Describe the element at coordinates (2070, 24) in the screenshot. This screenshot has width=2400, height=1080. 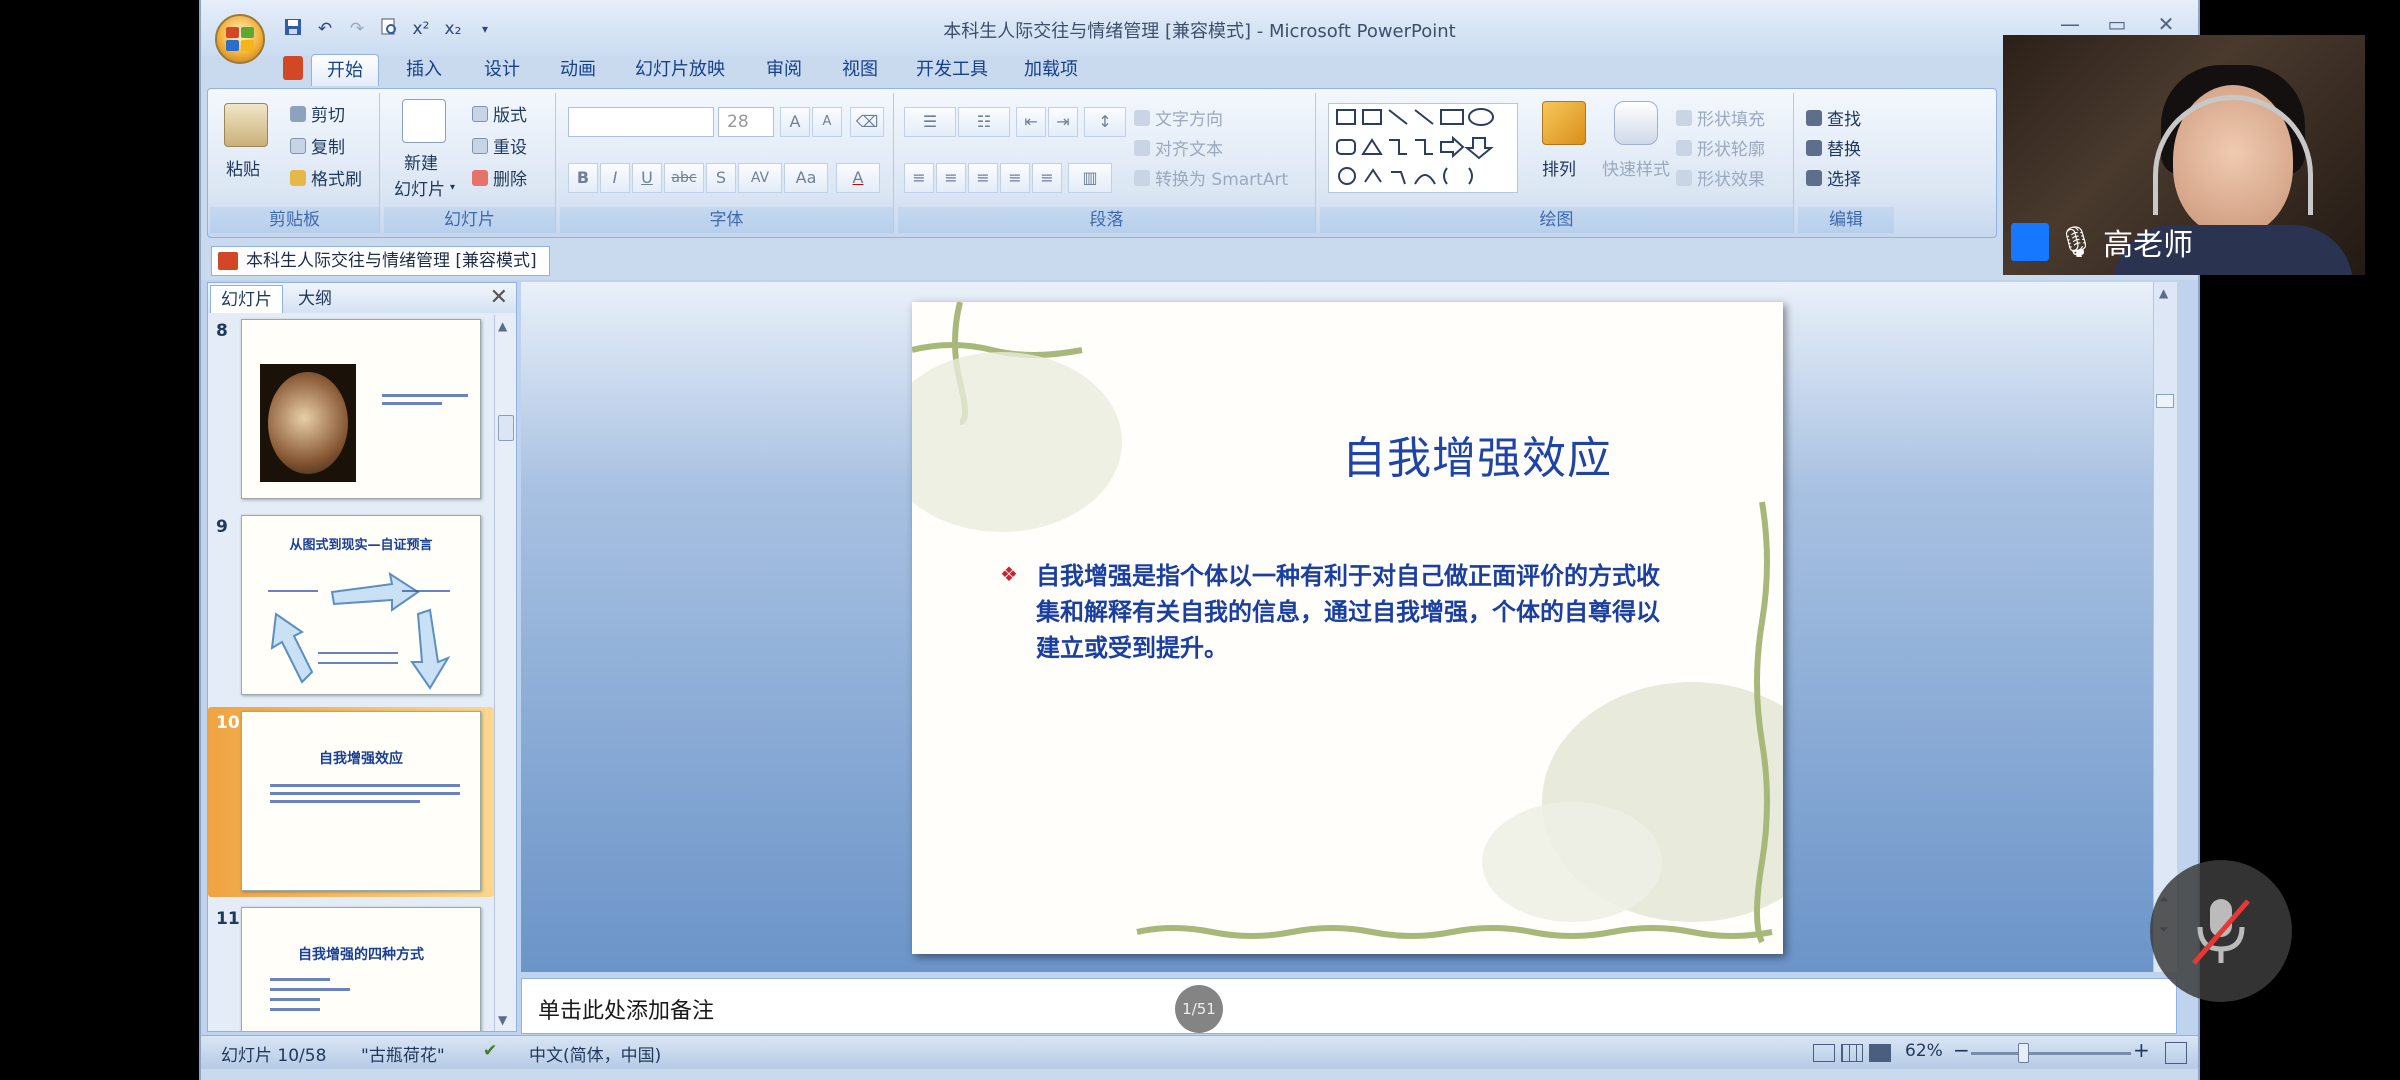
I see `minimize-button: —` at that location.